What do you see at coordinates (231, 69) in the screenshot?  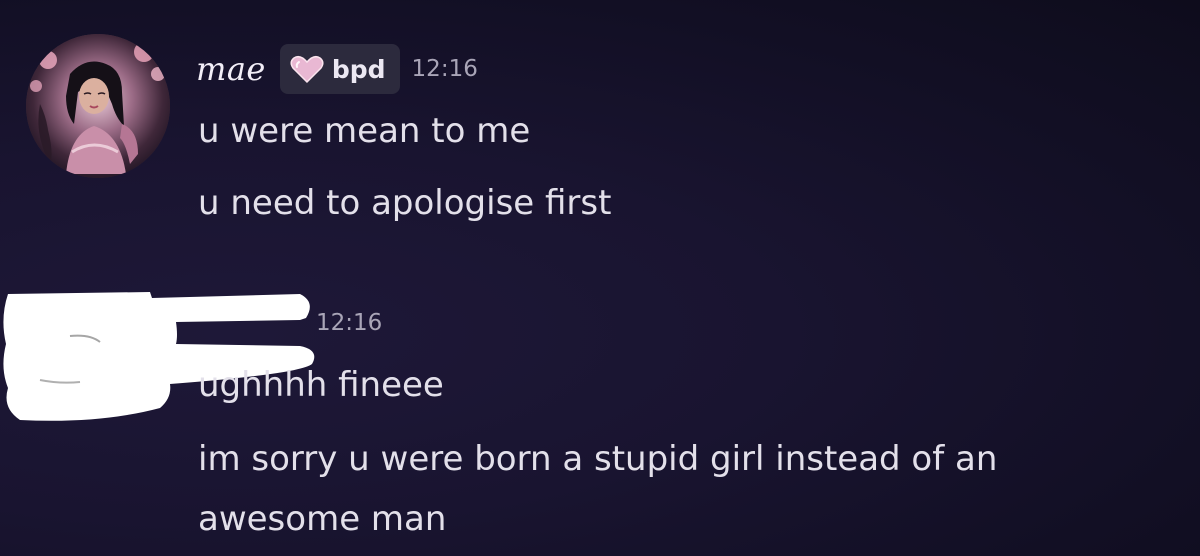 I see `username: mae` at bounding box center [231, 69].